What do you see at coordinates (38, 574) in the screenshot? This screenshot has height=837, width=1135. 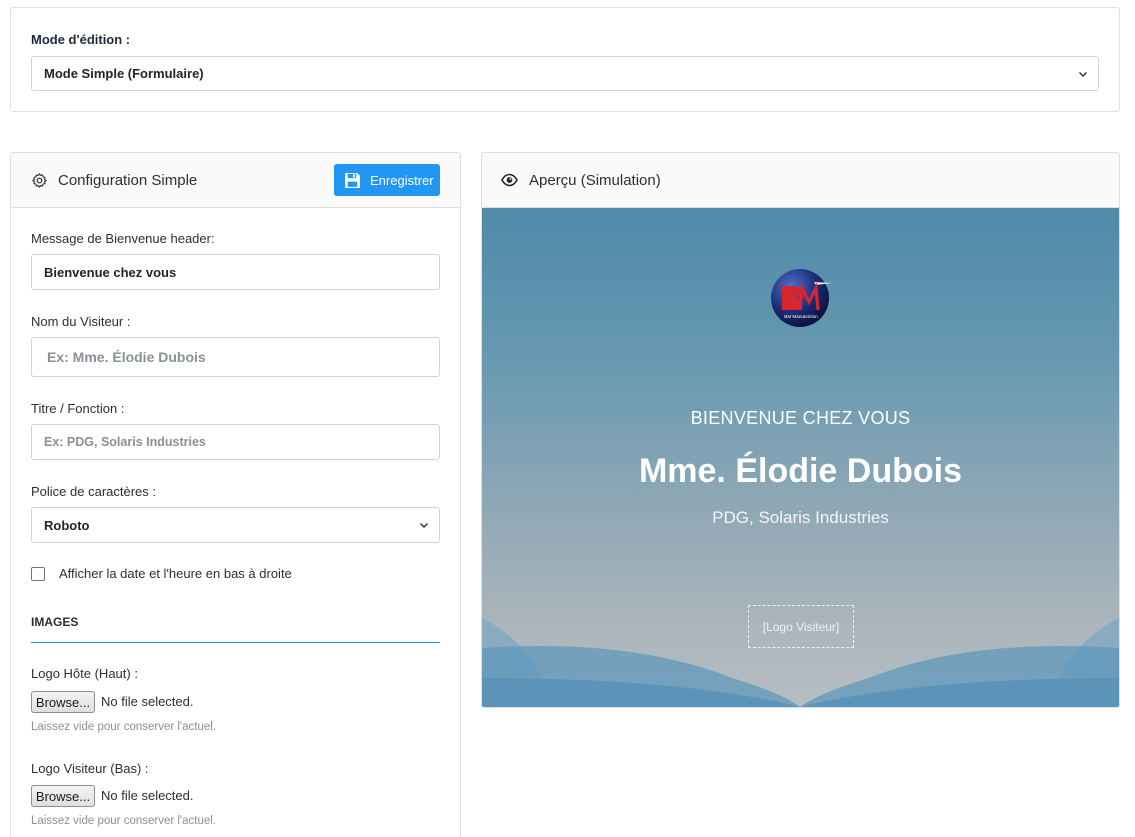 I see `datetime-checkbox` at bounding box center [38, 574].